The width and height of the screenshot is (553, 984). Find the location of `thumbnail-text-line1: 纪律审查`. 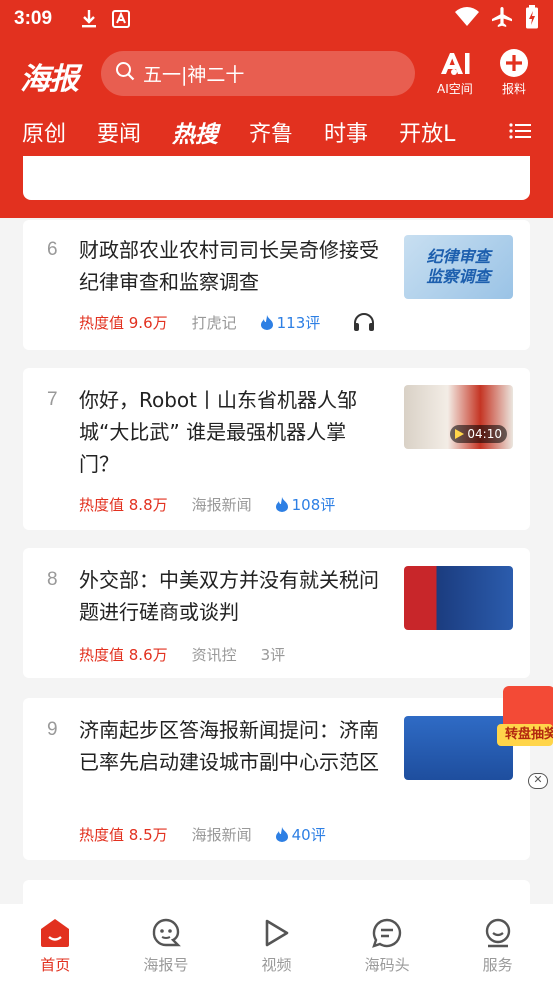

thumbnail-text-line1: 纪律审查 is located at coordinates (458, 256).